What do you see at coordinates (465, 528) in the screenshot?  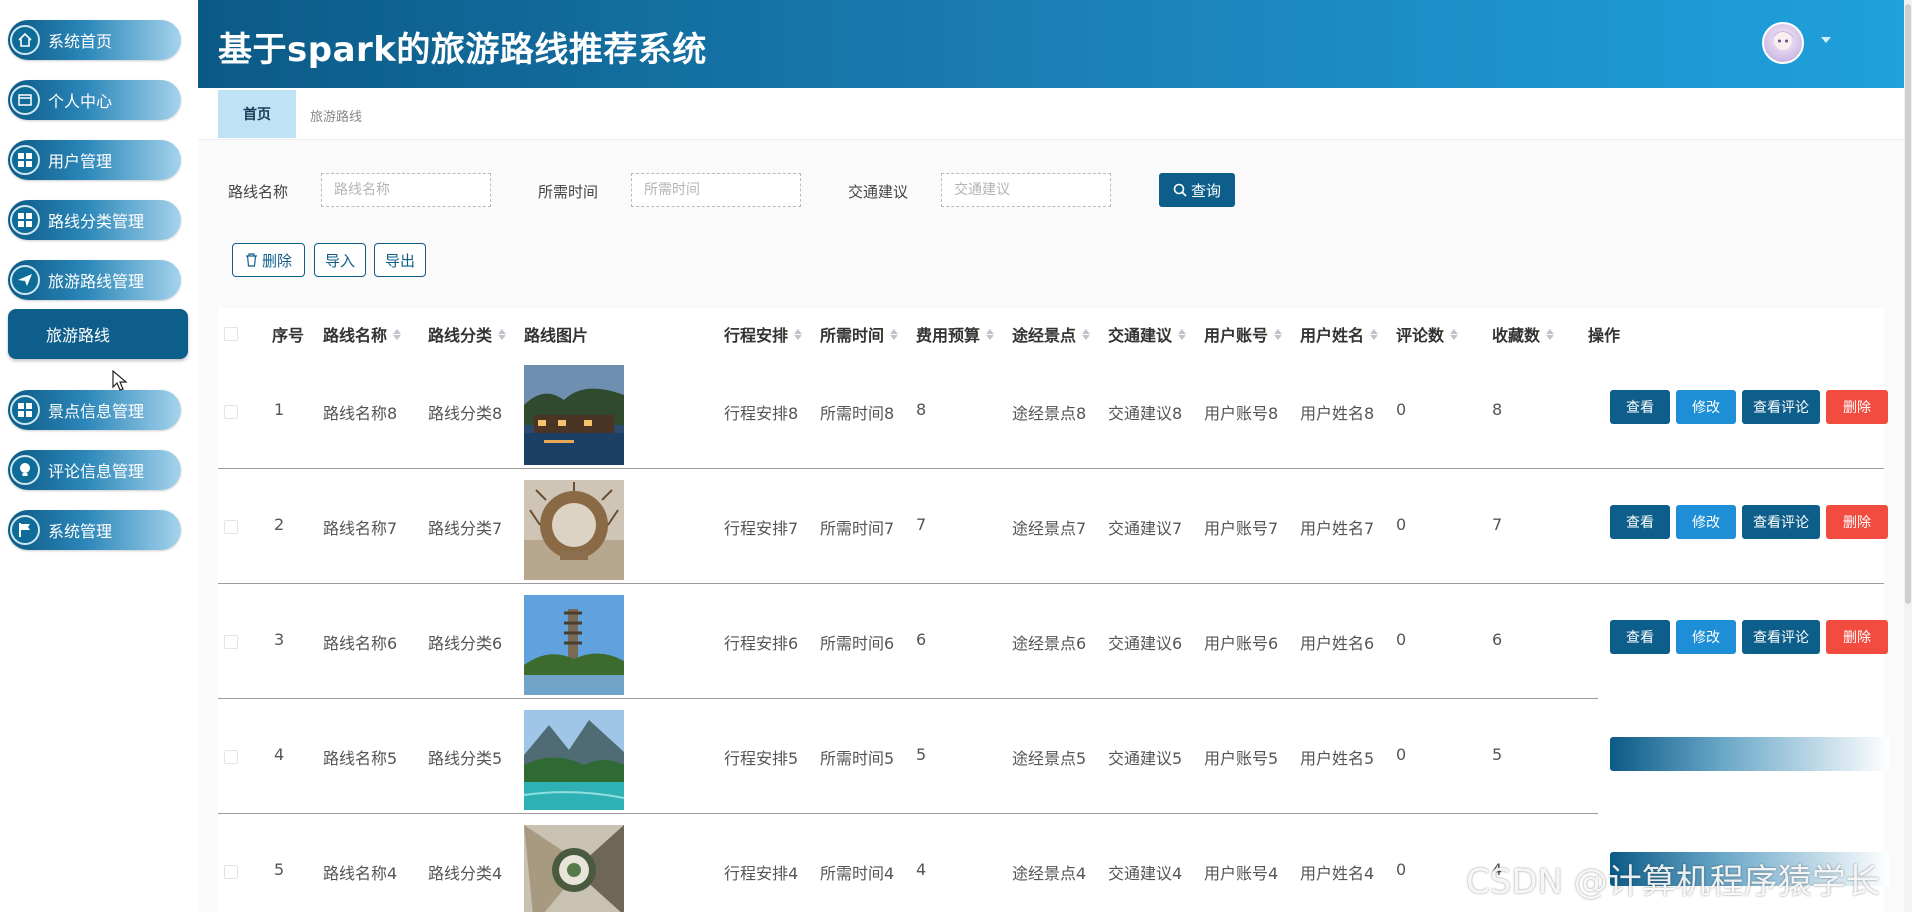 I see `cell-route-category: 路线分类7` at bounding box center [465, 528].